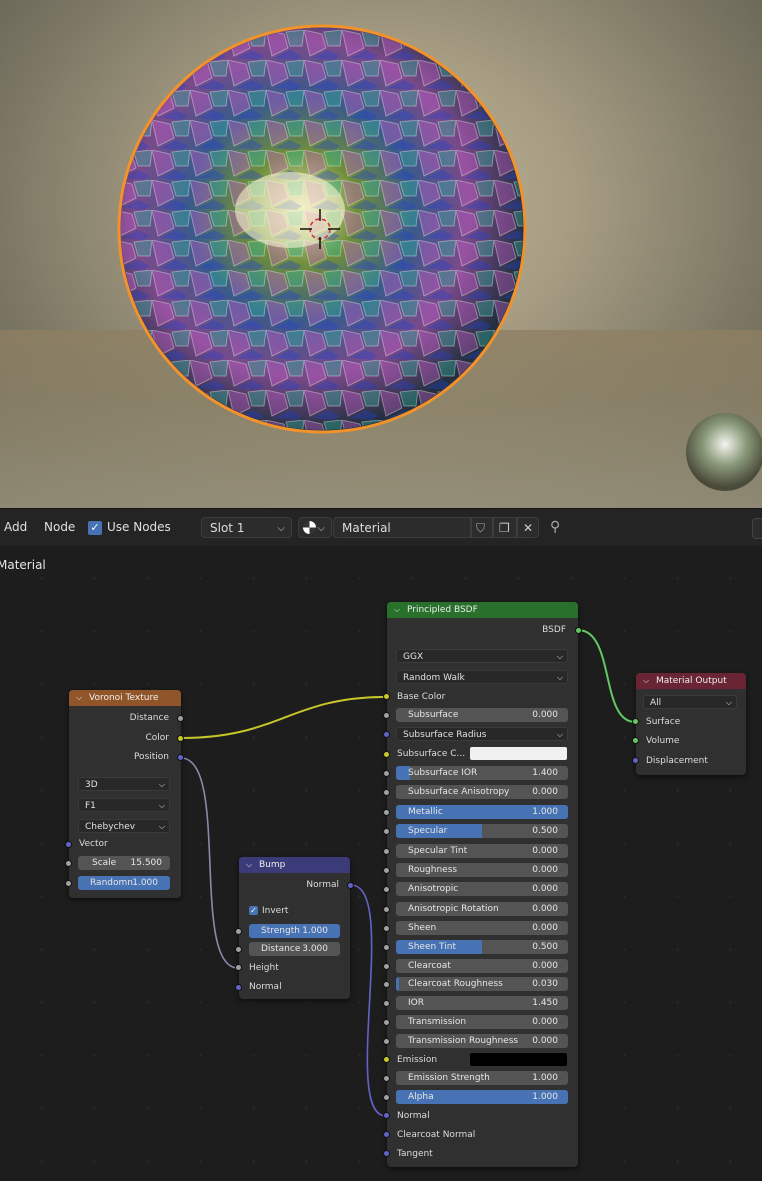  Describe the element at coordinates (555, 527) in the screenshot. I see `pin-icon: ⚲` at that location.